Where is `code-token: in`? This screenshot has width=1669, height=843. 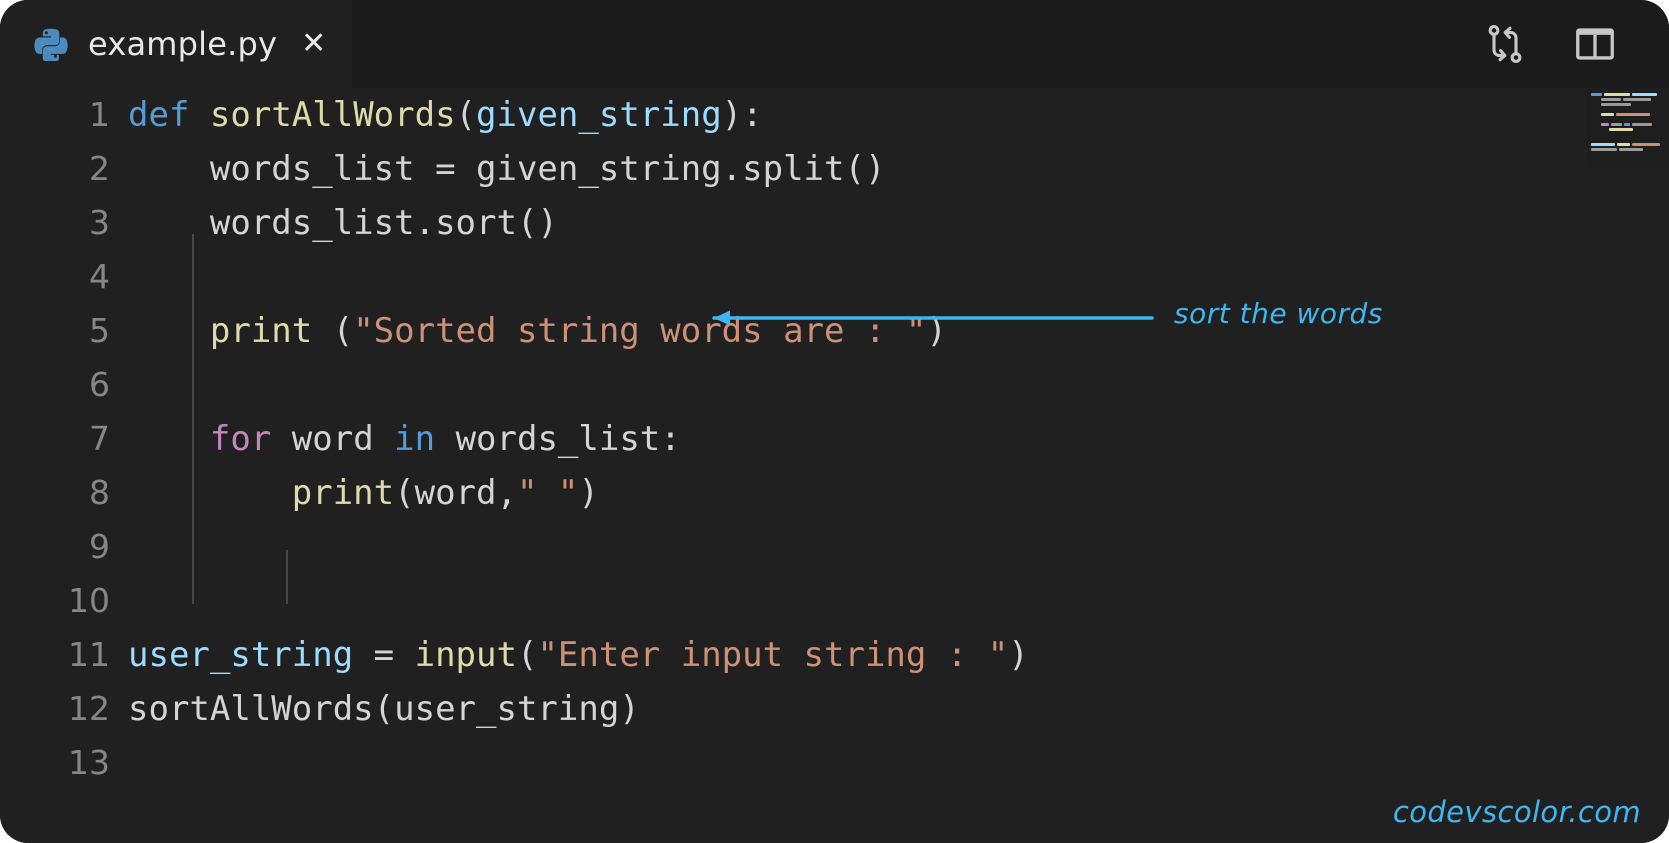 code-token: in is located at coordinates (415, 439).